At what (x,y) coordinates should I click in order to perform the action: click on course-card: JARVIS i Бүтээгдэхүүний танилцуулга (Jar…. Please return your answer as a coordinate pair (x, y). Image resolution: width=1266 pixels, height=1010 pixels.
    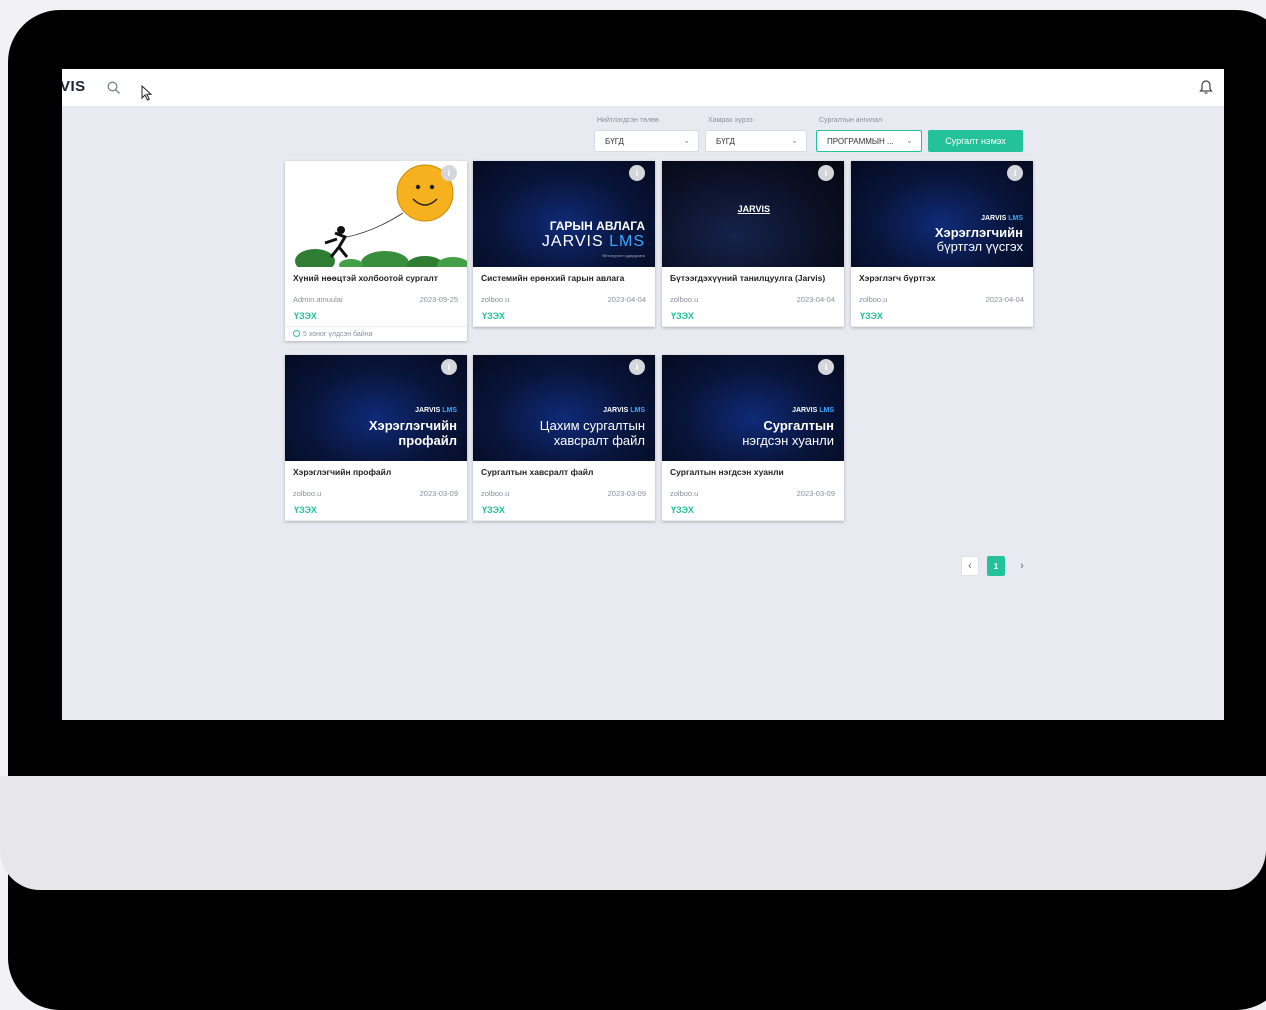
    Looking at the image, I should click on (753, 244).